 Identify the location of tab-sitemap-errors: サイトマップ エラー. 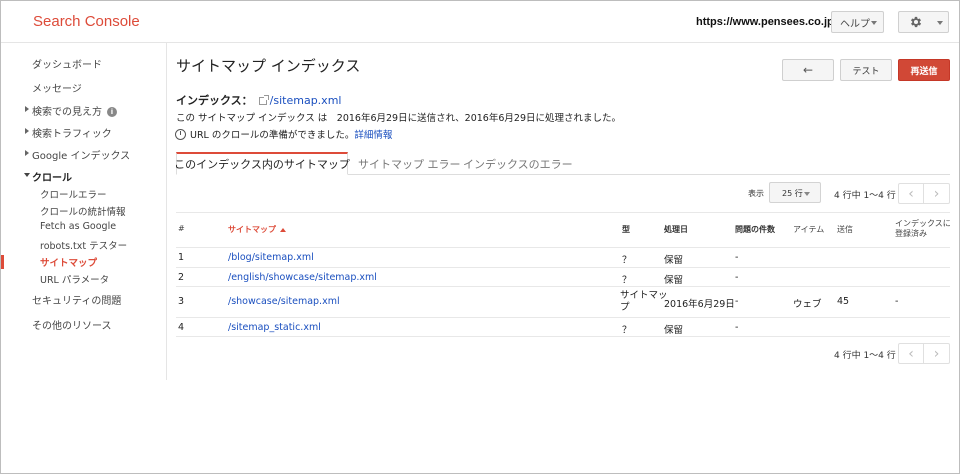
(409, 163).